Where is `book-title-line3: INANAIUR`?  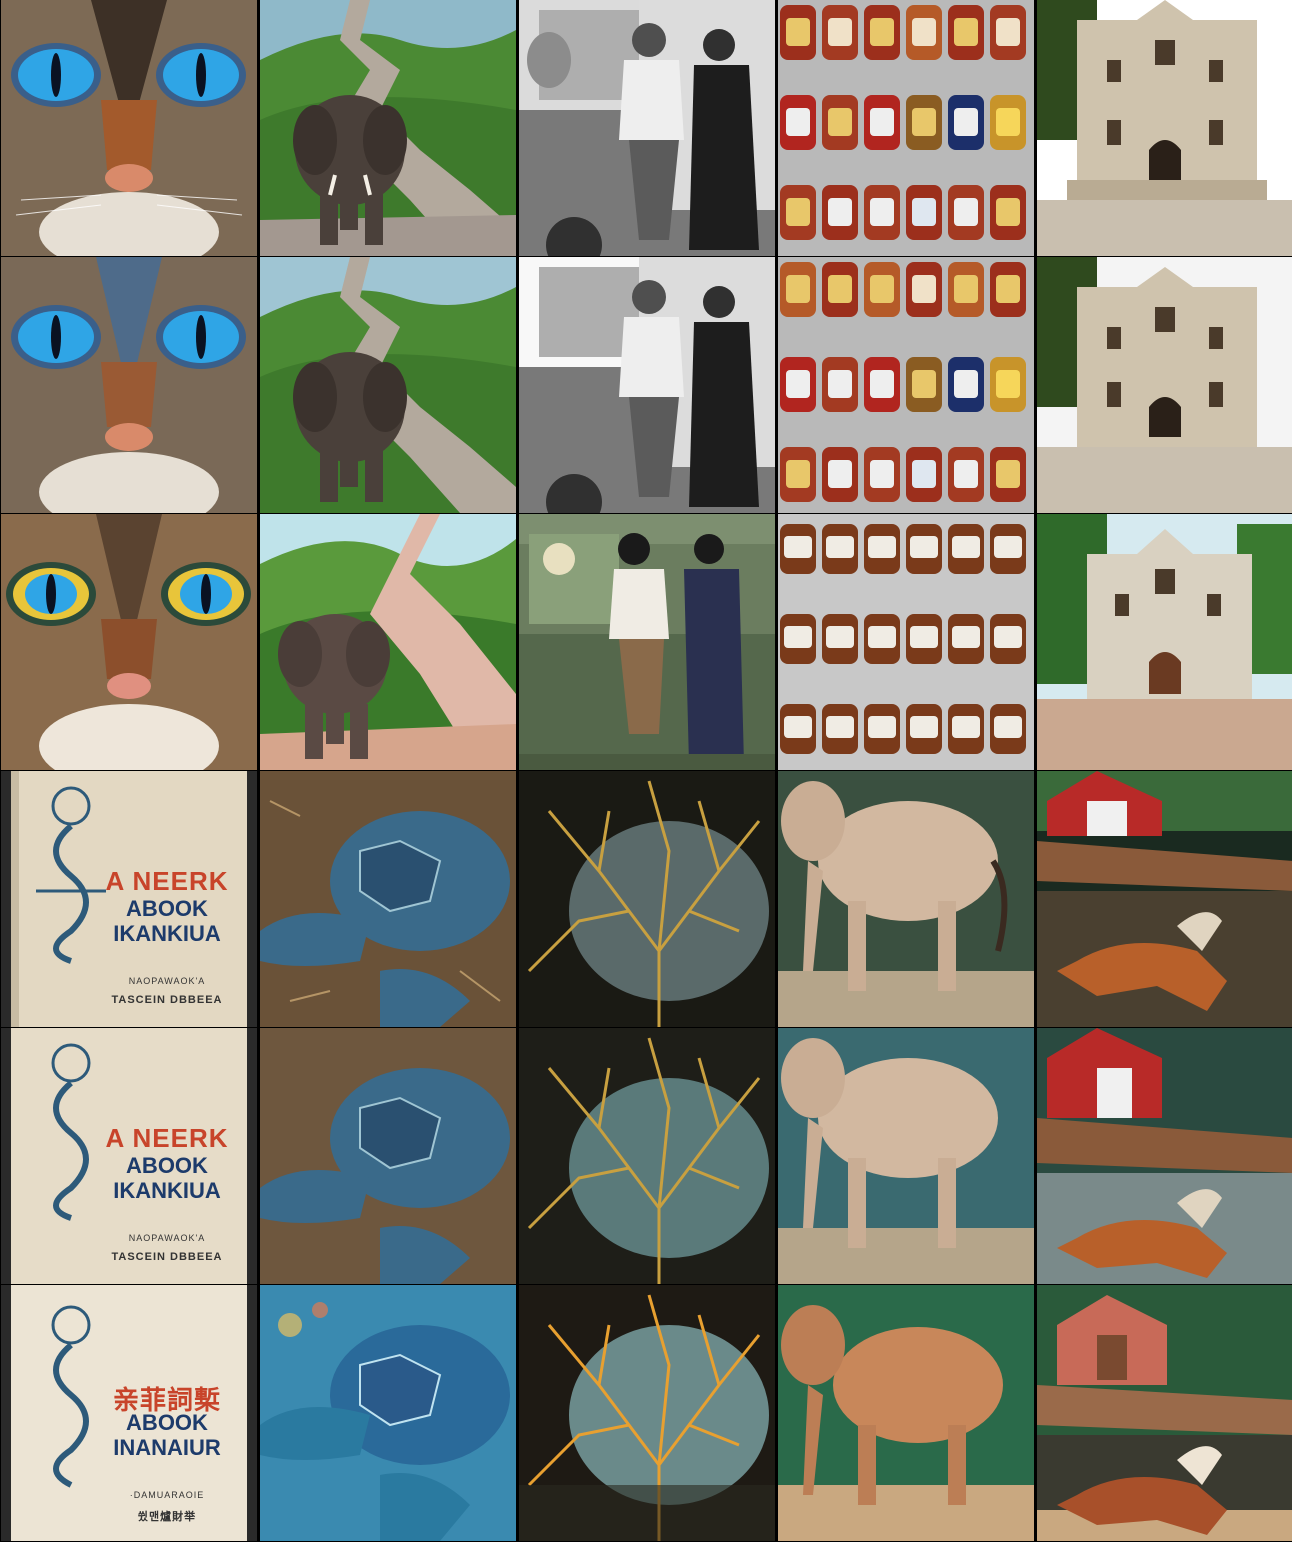
book-title-line3: INANAIUR is located at coordinates (167, 1447).